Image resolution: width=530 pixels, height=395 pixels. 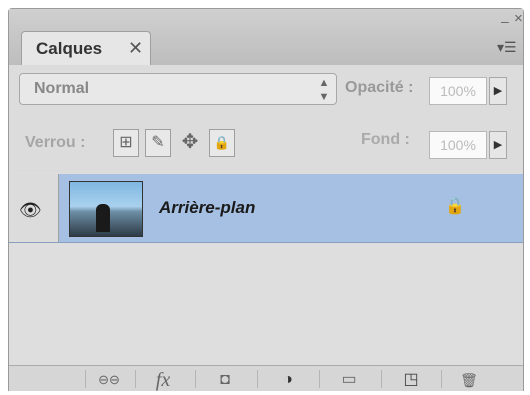 I want to click on close-icon: ×, so click(x=518, y=18).